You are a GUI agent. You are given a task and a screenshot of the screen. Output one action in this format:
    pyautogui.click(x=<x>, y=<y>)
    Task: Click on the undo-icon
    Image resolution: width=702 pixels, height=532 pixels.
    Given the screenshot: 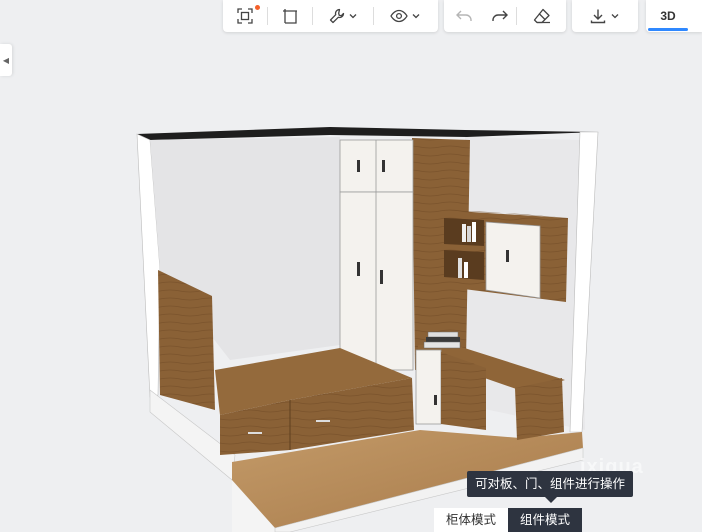 What is the action you would take?
    pyautogui.click(x=464, y=15)
    